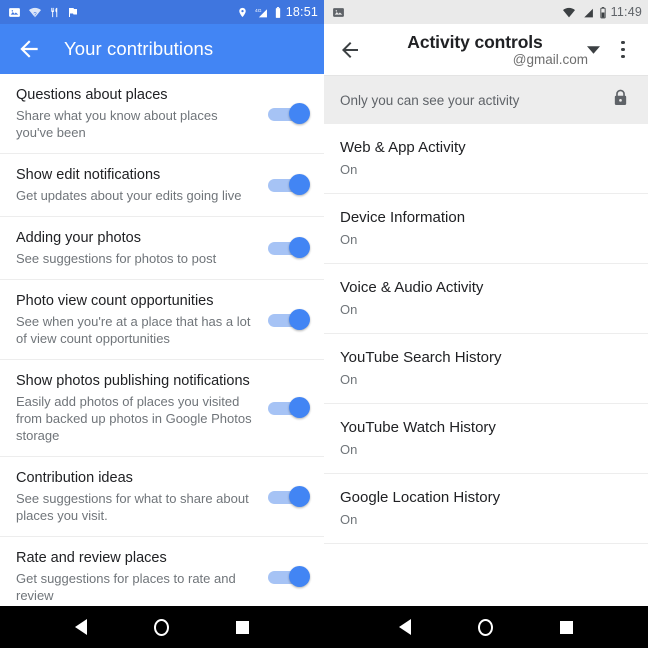  What do you see at coordinates (593, 49) in the screenshot?
I see `chevron-down-icon` at bounding box center [593, 49].